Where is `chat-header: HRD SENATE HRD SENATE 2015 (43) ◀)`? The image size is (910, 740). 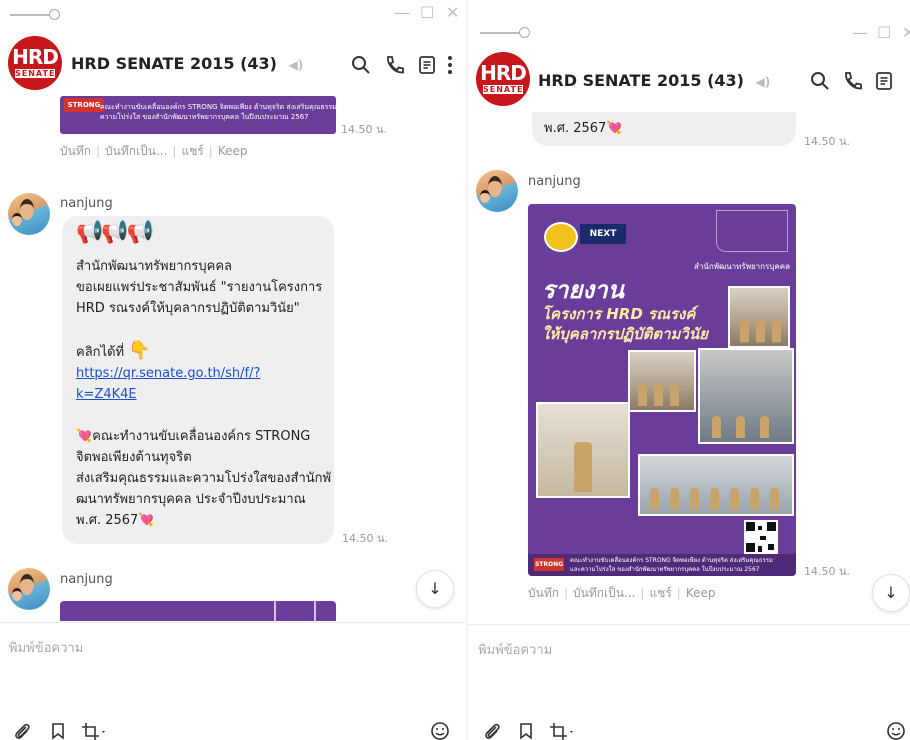 chat-header: HRD SENATE HRD SENATE 2015 (43) ◀) is located at coordinates (234, 64).